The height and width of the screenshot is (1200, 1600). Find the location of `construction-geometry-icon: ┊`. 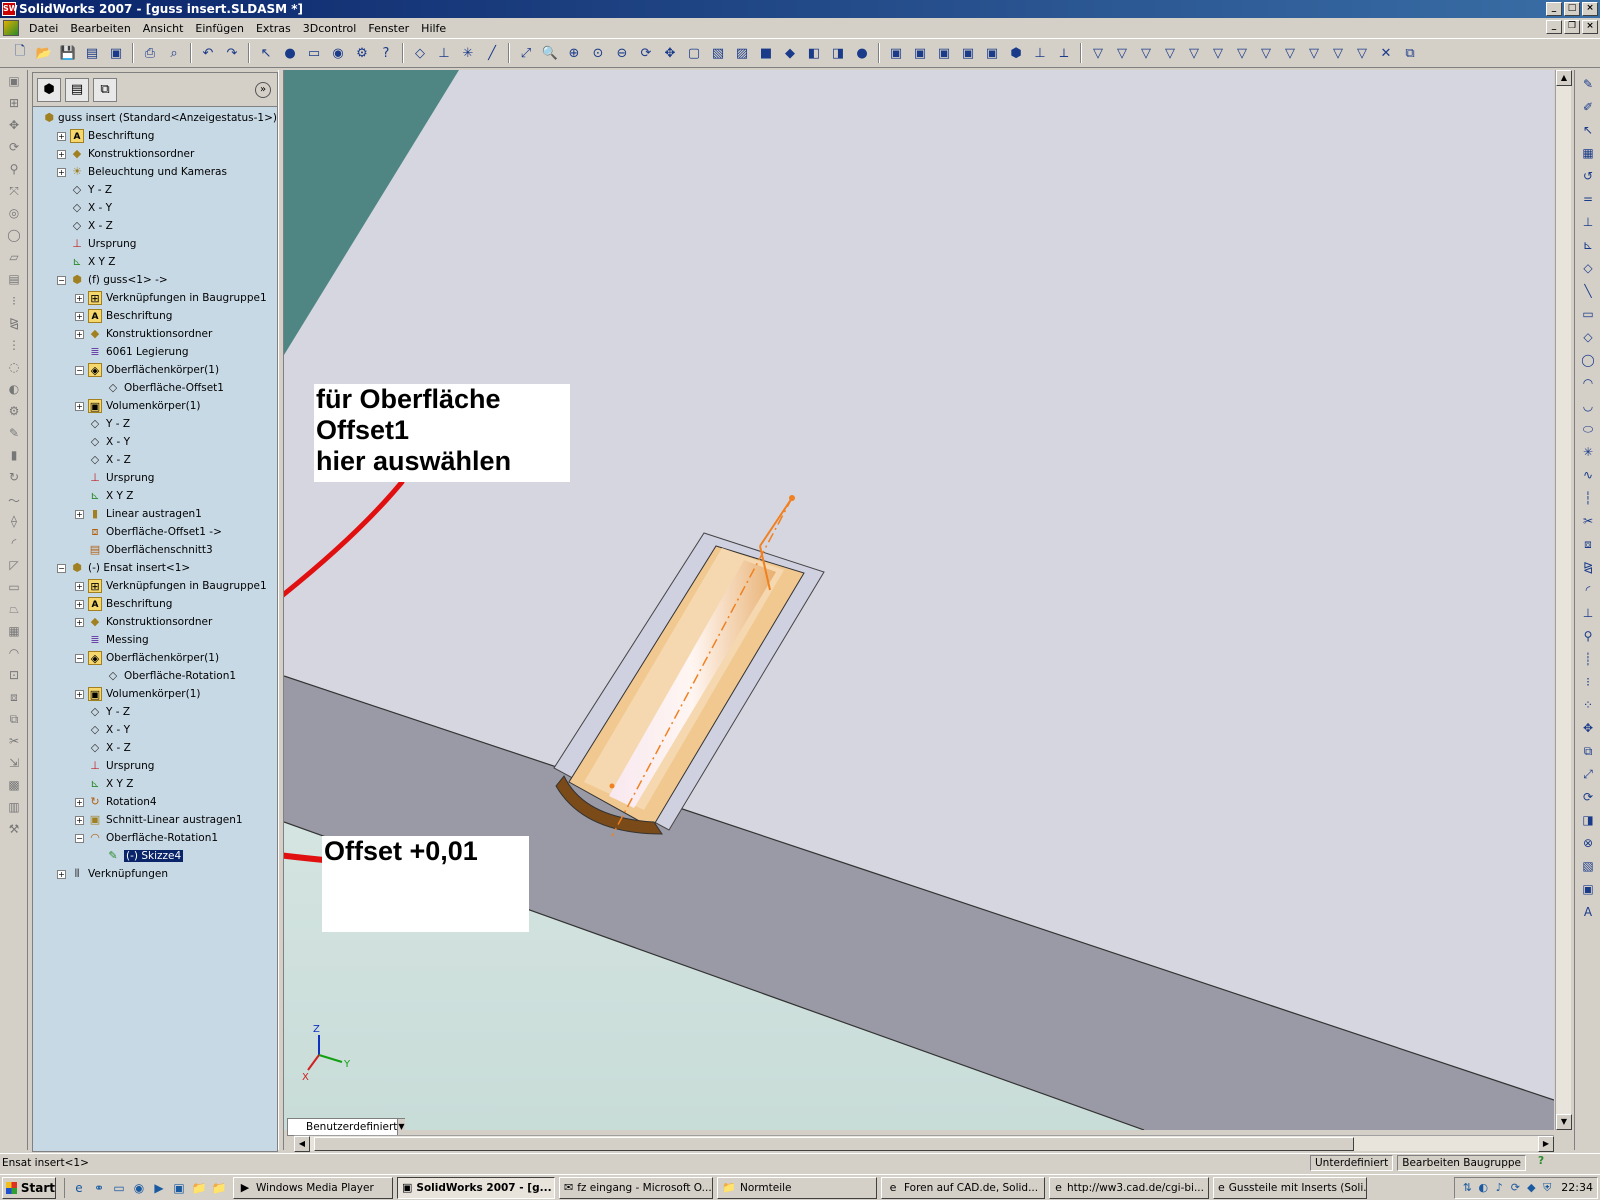

construction-geometry-icon: ┊ is located at coordinates (1588, 659).